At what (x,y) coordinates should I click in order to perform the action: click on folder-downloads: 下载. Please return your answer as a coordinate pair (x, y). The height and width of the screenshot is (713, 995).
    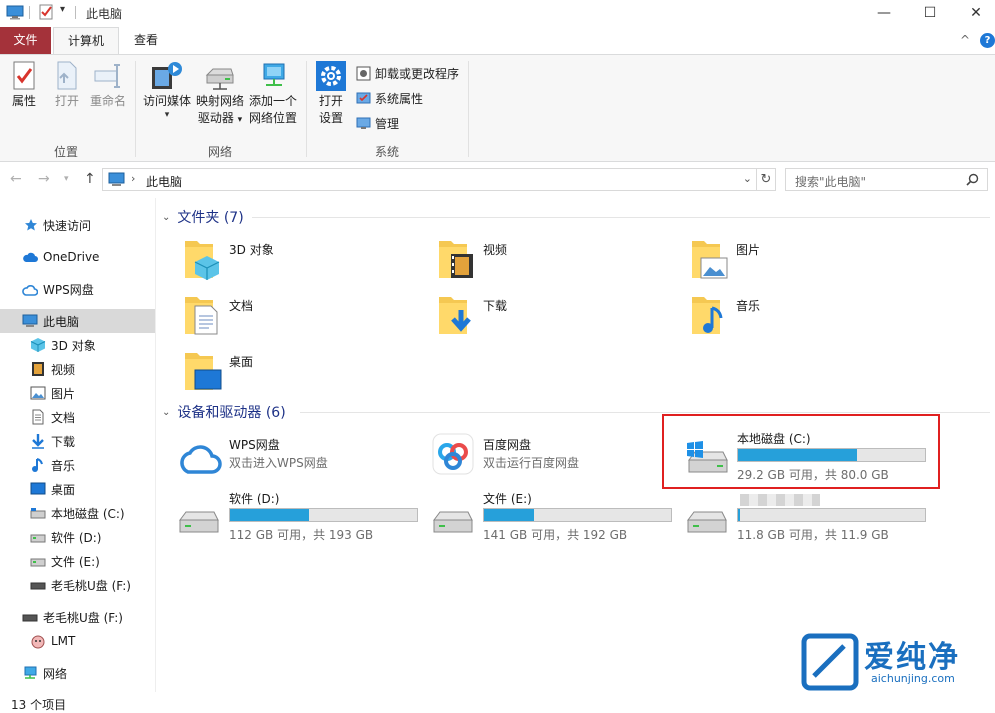
    Looking at the image, I should click on (557, 318).